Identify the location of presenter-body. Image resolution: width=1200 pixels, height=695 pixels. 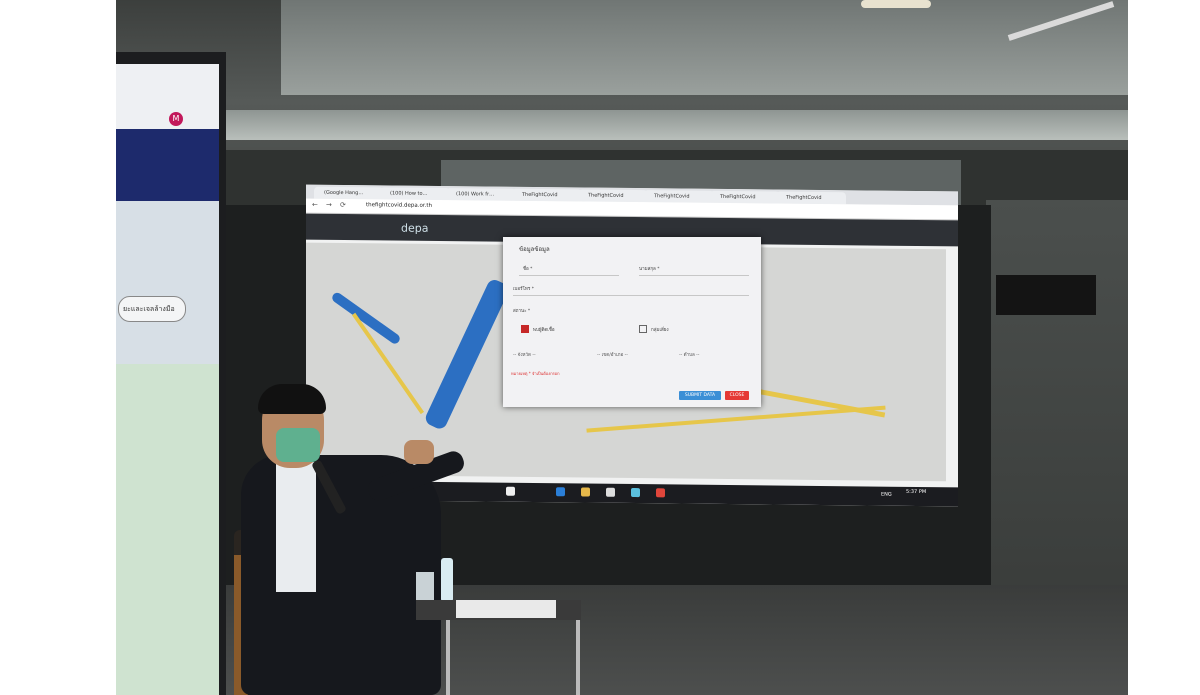
(341, 575).